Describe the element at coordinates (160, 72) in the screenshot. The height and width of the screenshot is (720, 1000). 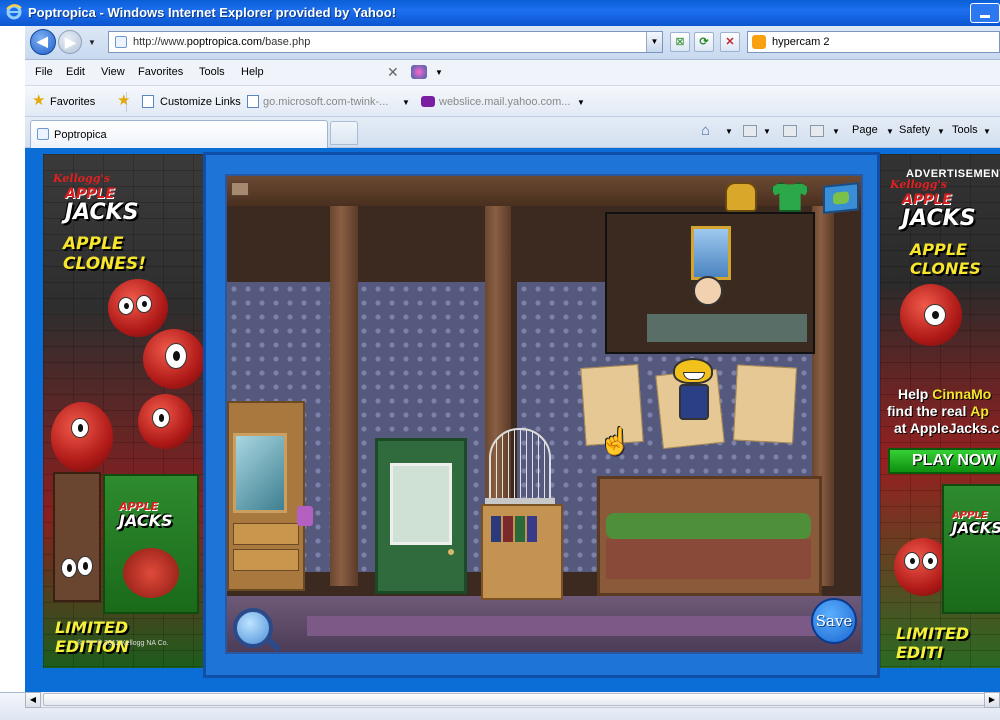
I see `menu-favorites: Favorites` at that location.